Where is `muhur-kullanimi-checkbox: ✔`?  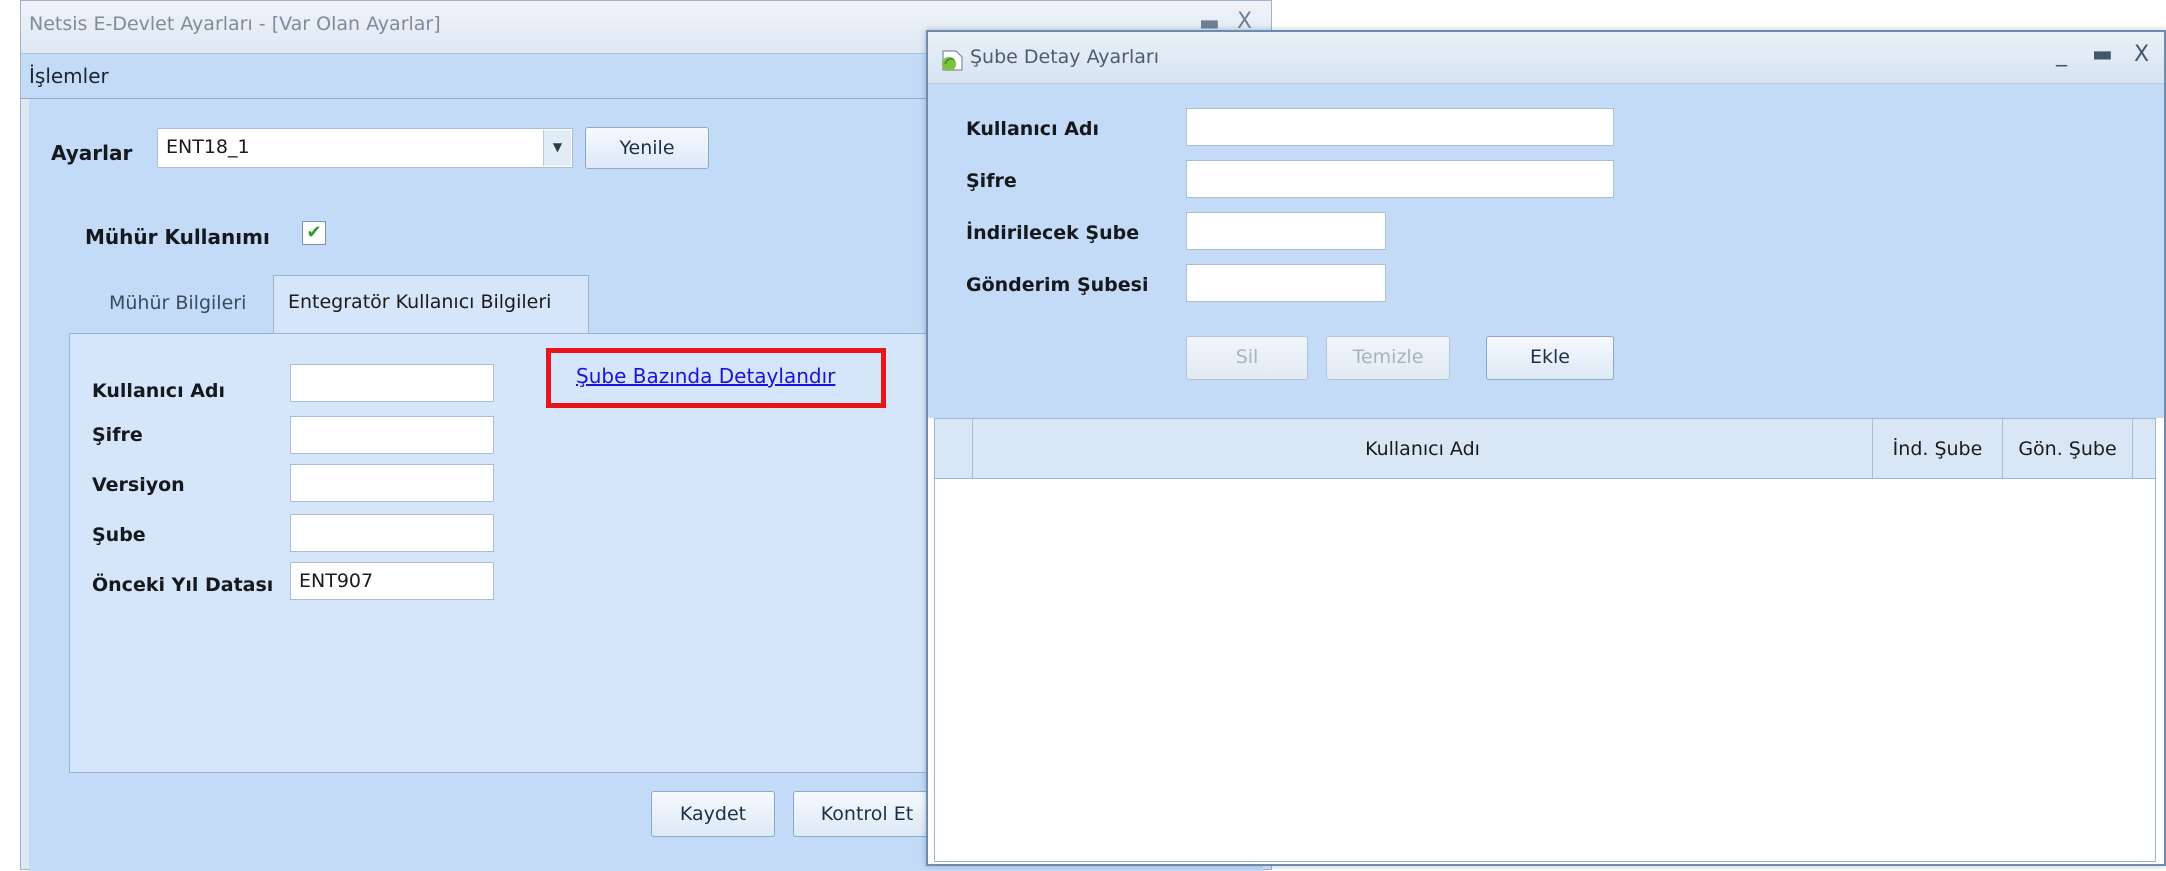 muhur-kullanimi-checkbox: ✔ is located at coordinates (314, 233).